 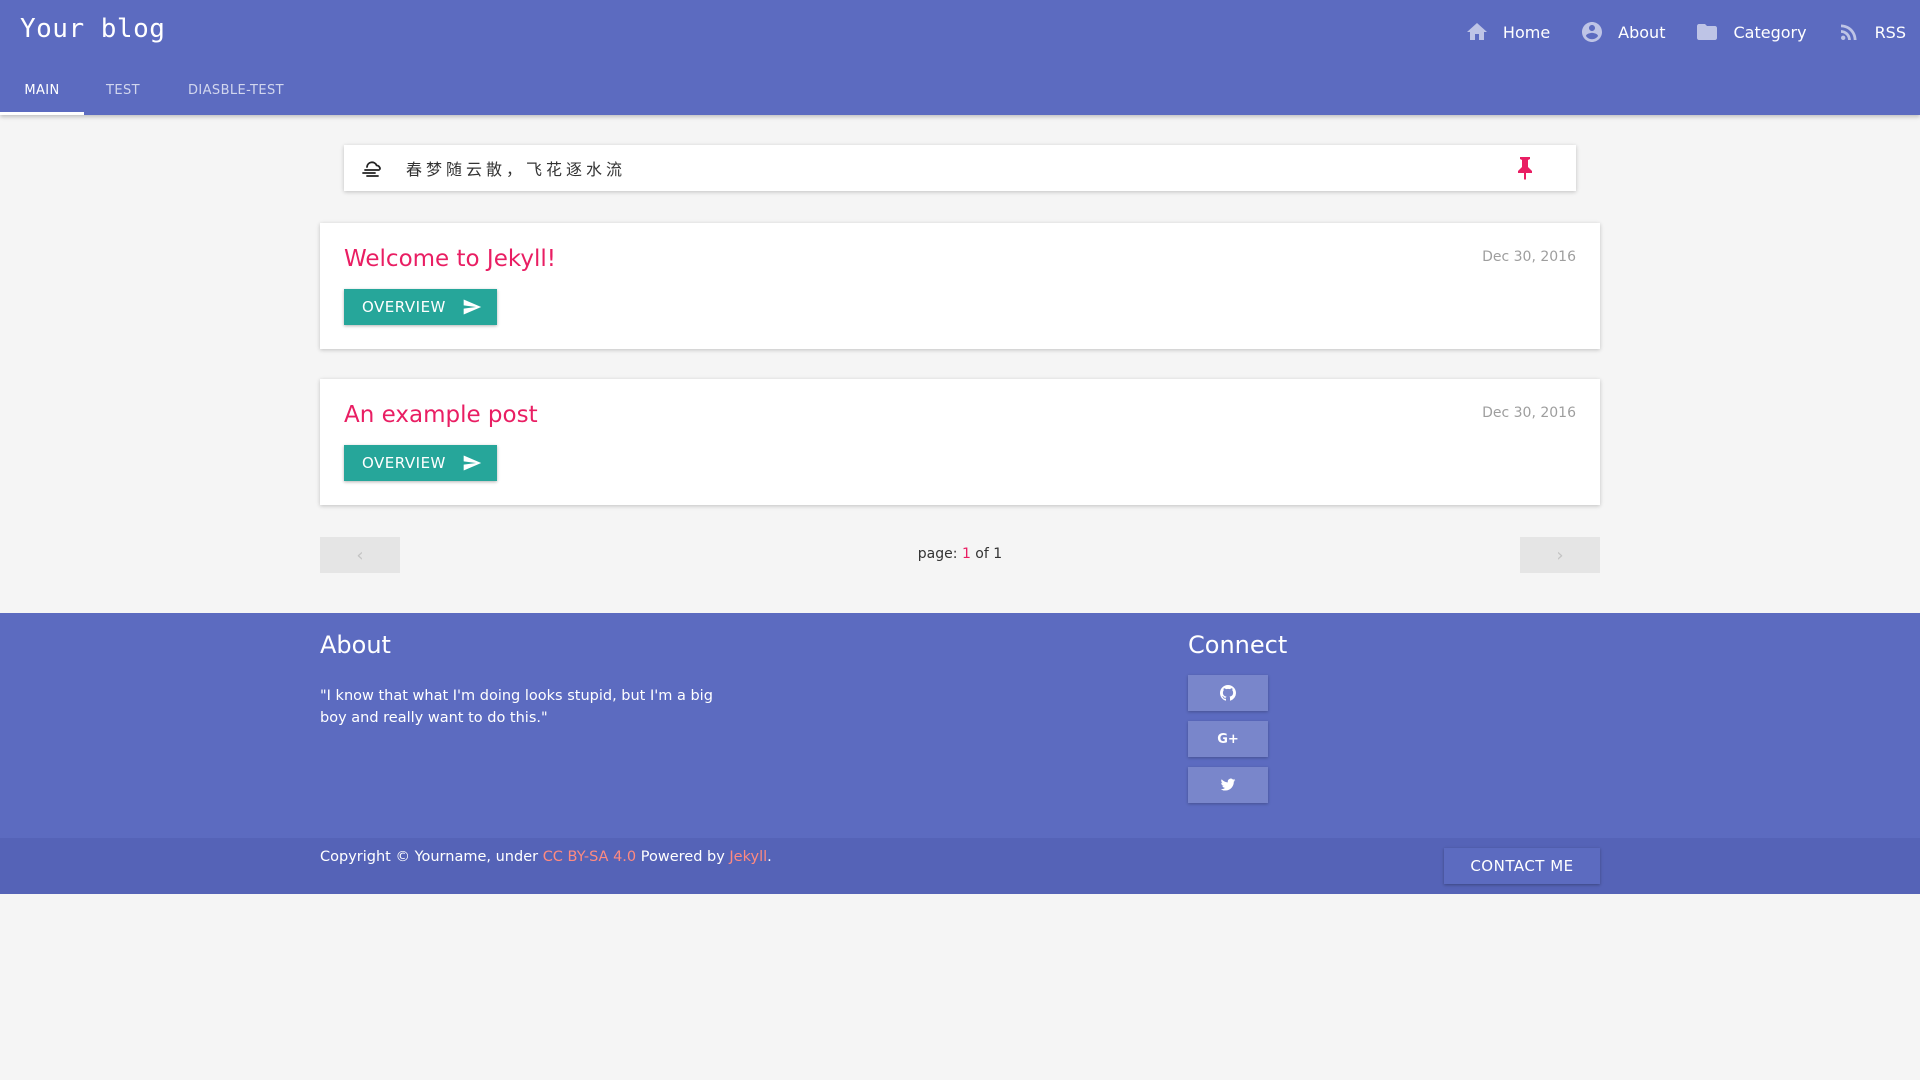 I want to click on nav-about: About, so click(x=1622, y=32).